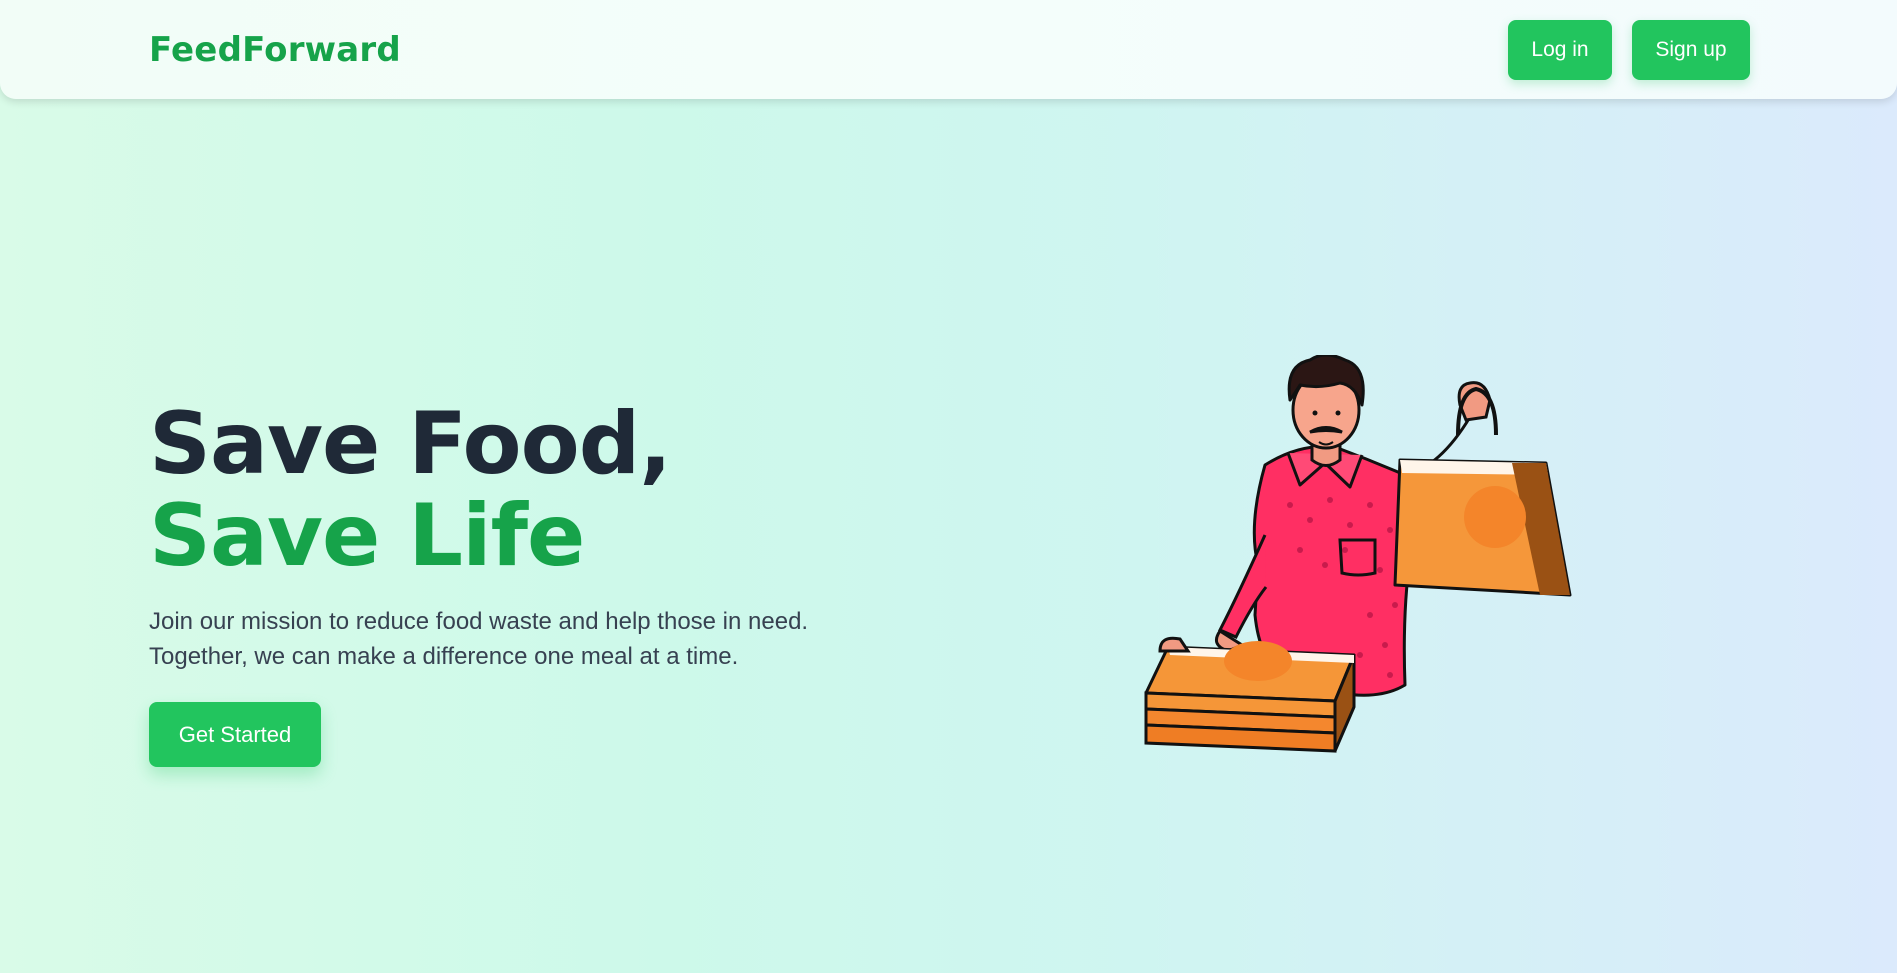 The height and width of the screenshot is (973, 1897). I want to click on get-started-button: Get Started, so click(235, 734).